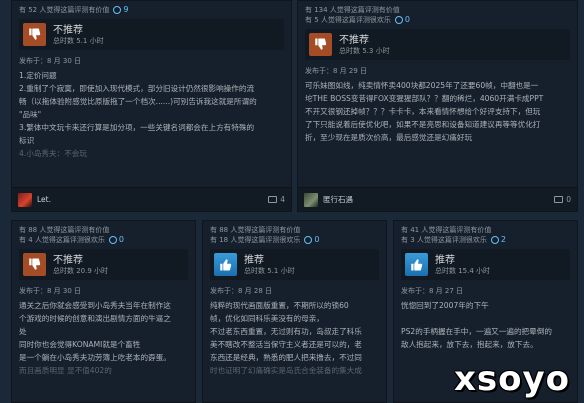  Describe the element at coordinates (437, 199) in the screenshot. I see `review-footer: 匿行石遇 0` at that location.